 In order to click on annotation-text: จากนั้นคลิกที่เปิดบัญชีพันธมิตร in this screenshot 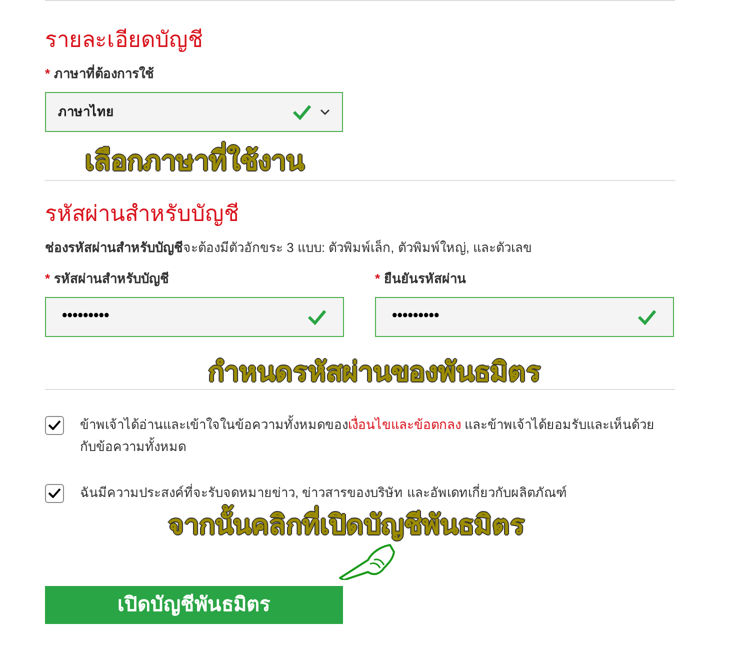, I will do `click(346, 525)`.